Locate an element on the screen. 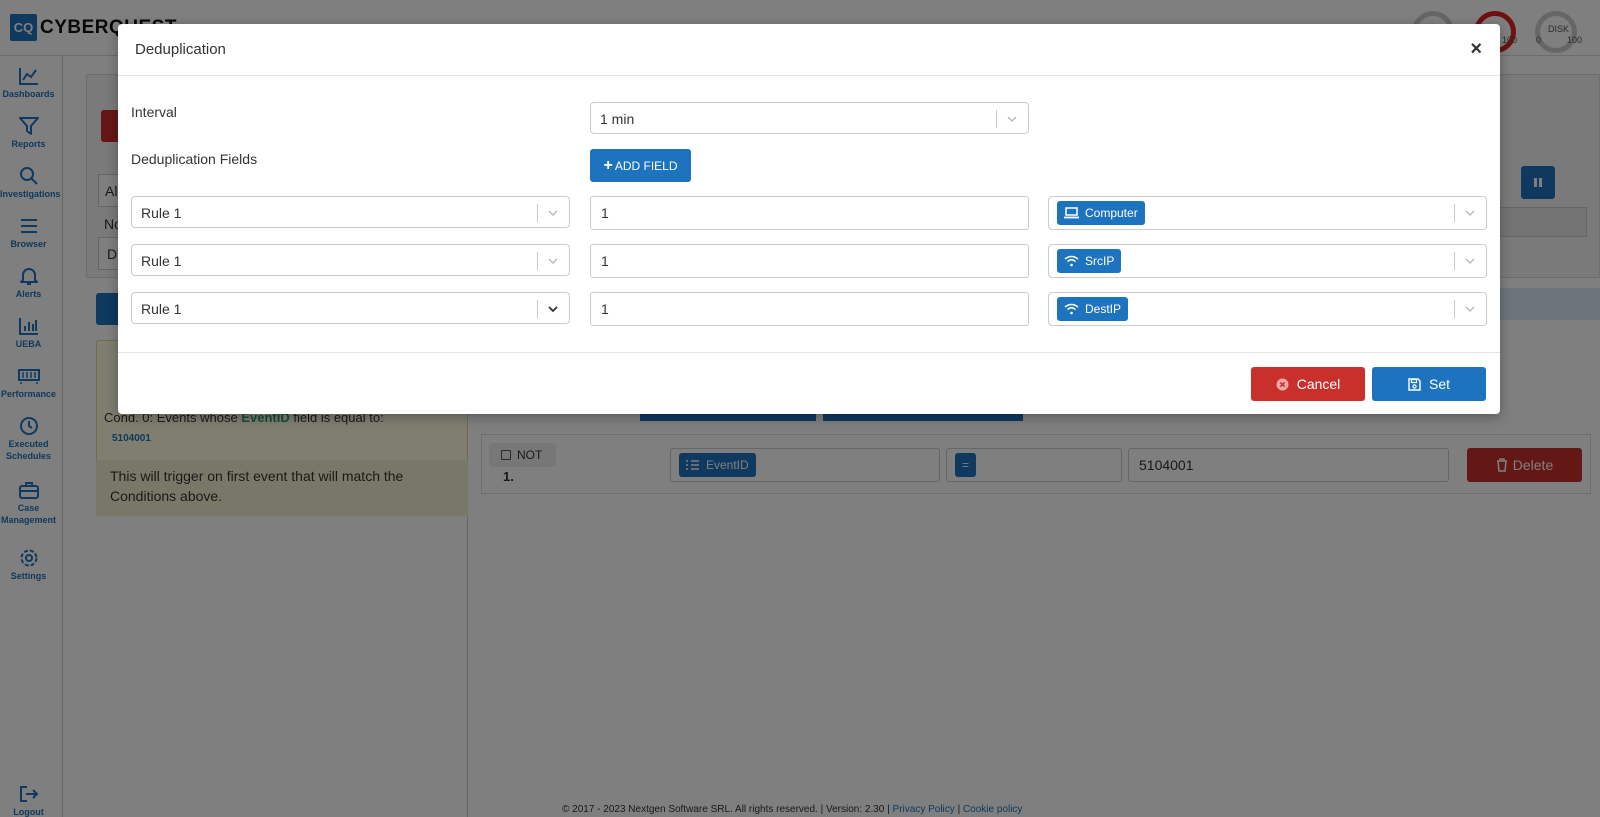  save-icon is located at coordinates (1414, 384).